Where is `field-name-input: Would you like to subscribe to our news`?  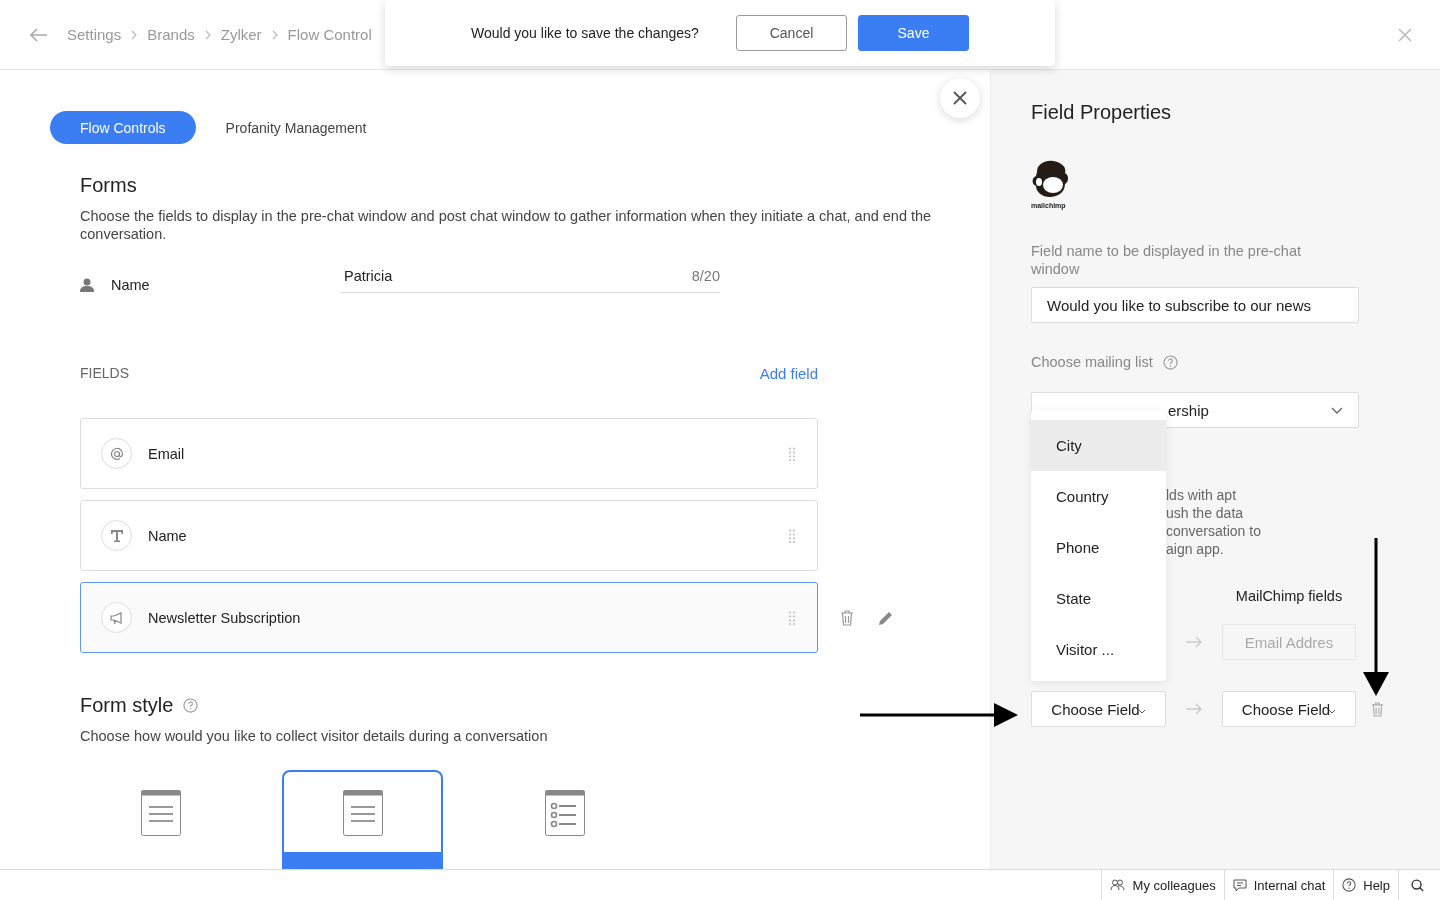 field-name-input: Would you like to subscribe to our news is located at coordinates (1195, 305).